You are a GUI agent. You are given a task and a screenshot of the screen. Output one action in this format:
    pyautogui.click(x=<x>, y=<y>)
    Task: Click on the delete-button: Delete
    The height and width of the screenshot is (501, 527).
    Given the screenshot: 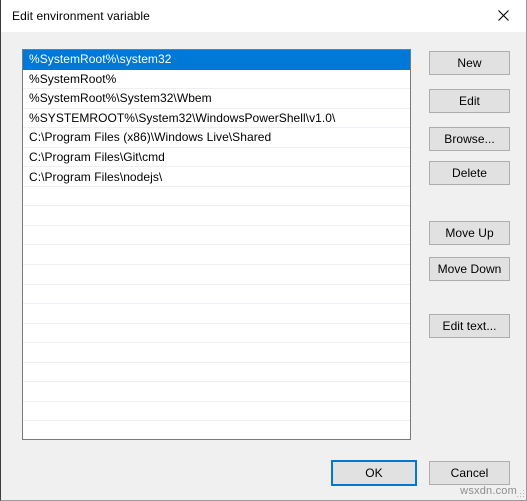 What is the action you would take?
    pyautogui.click(x=469, y=173)
    